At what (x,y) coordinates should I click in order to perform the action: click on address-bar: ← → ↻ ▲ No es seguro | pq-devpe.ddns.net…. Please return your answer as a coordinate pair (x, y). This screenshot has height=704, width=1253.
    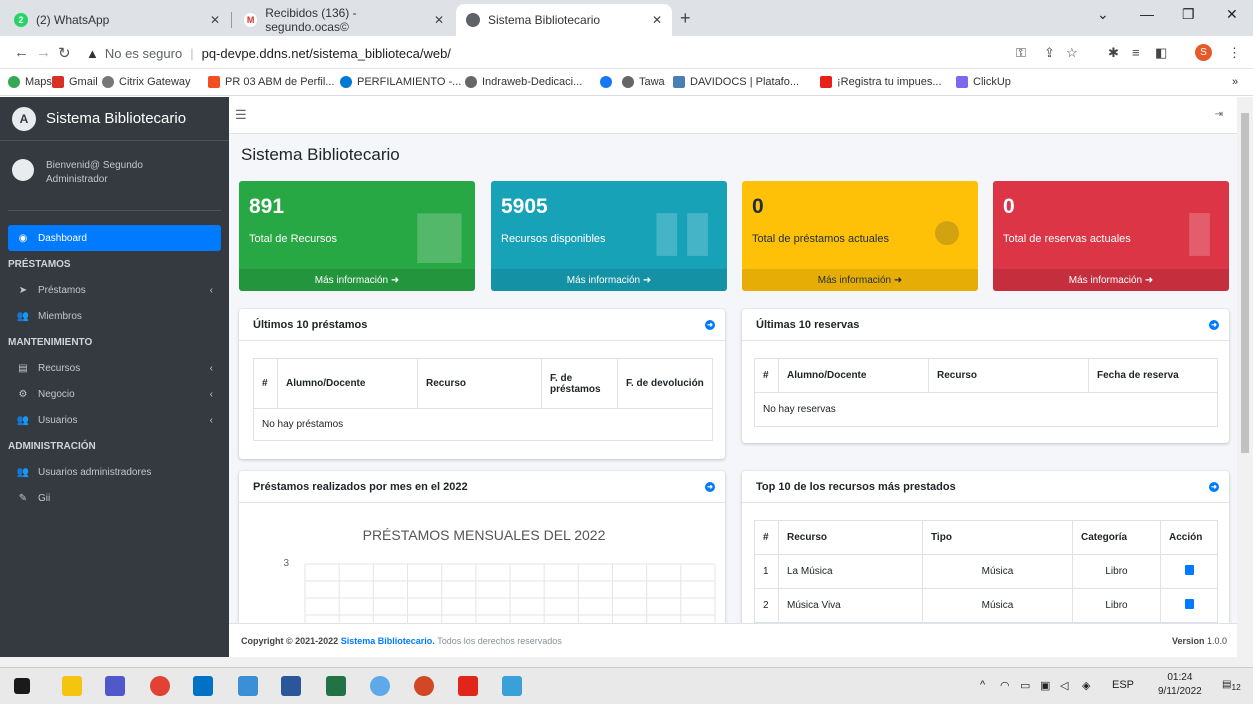
    Looking at the image, I should click on (626, 52).